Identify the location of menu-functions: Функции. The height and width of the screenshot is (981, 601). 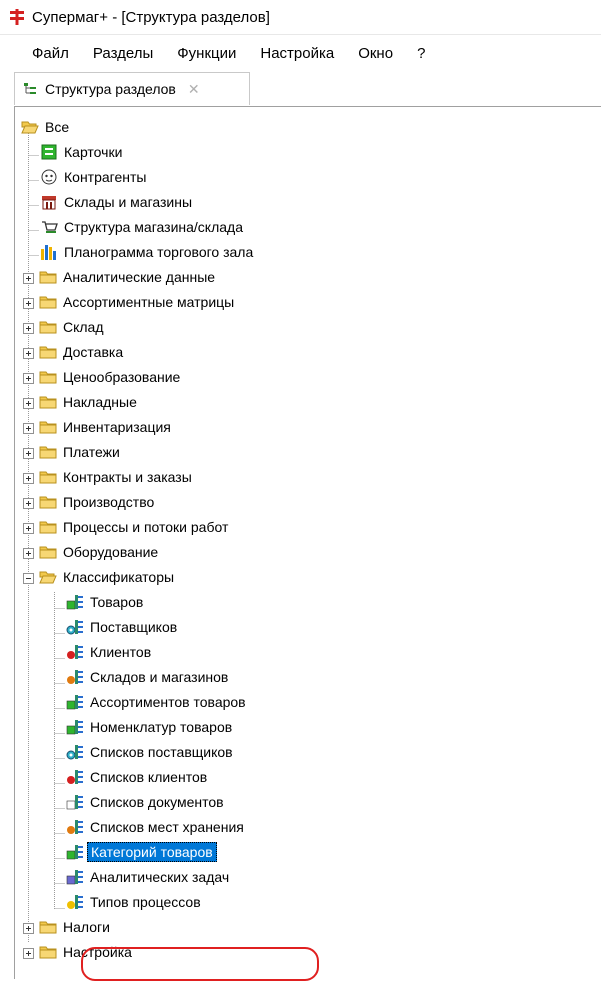
(206, 53).